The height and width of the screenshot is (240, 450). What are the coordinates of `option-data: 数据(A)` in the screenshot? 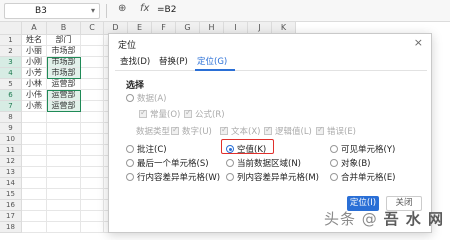 It's located at (146, 98).